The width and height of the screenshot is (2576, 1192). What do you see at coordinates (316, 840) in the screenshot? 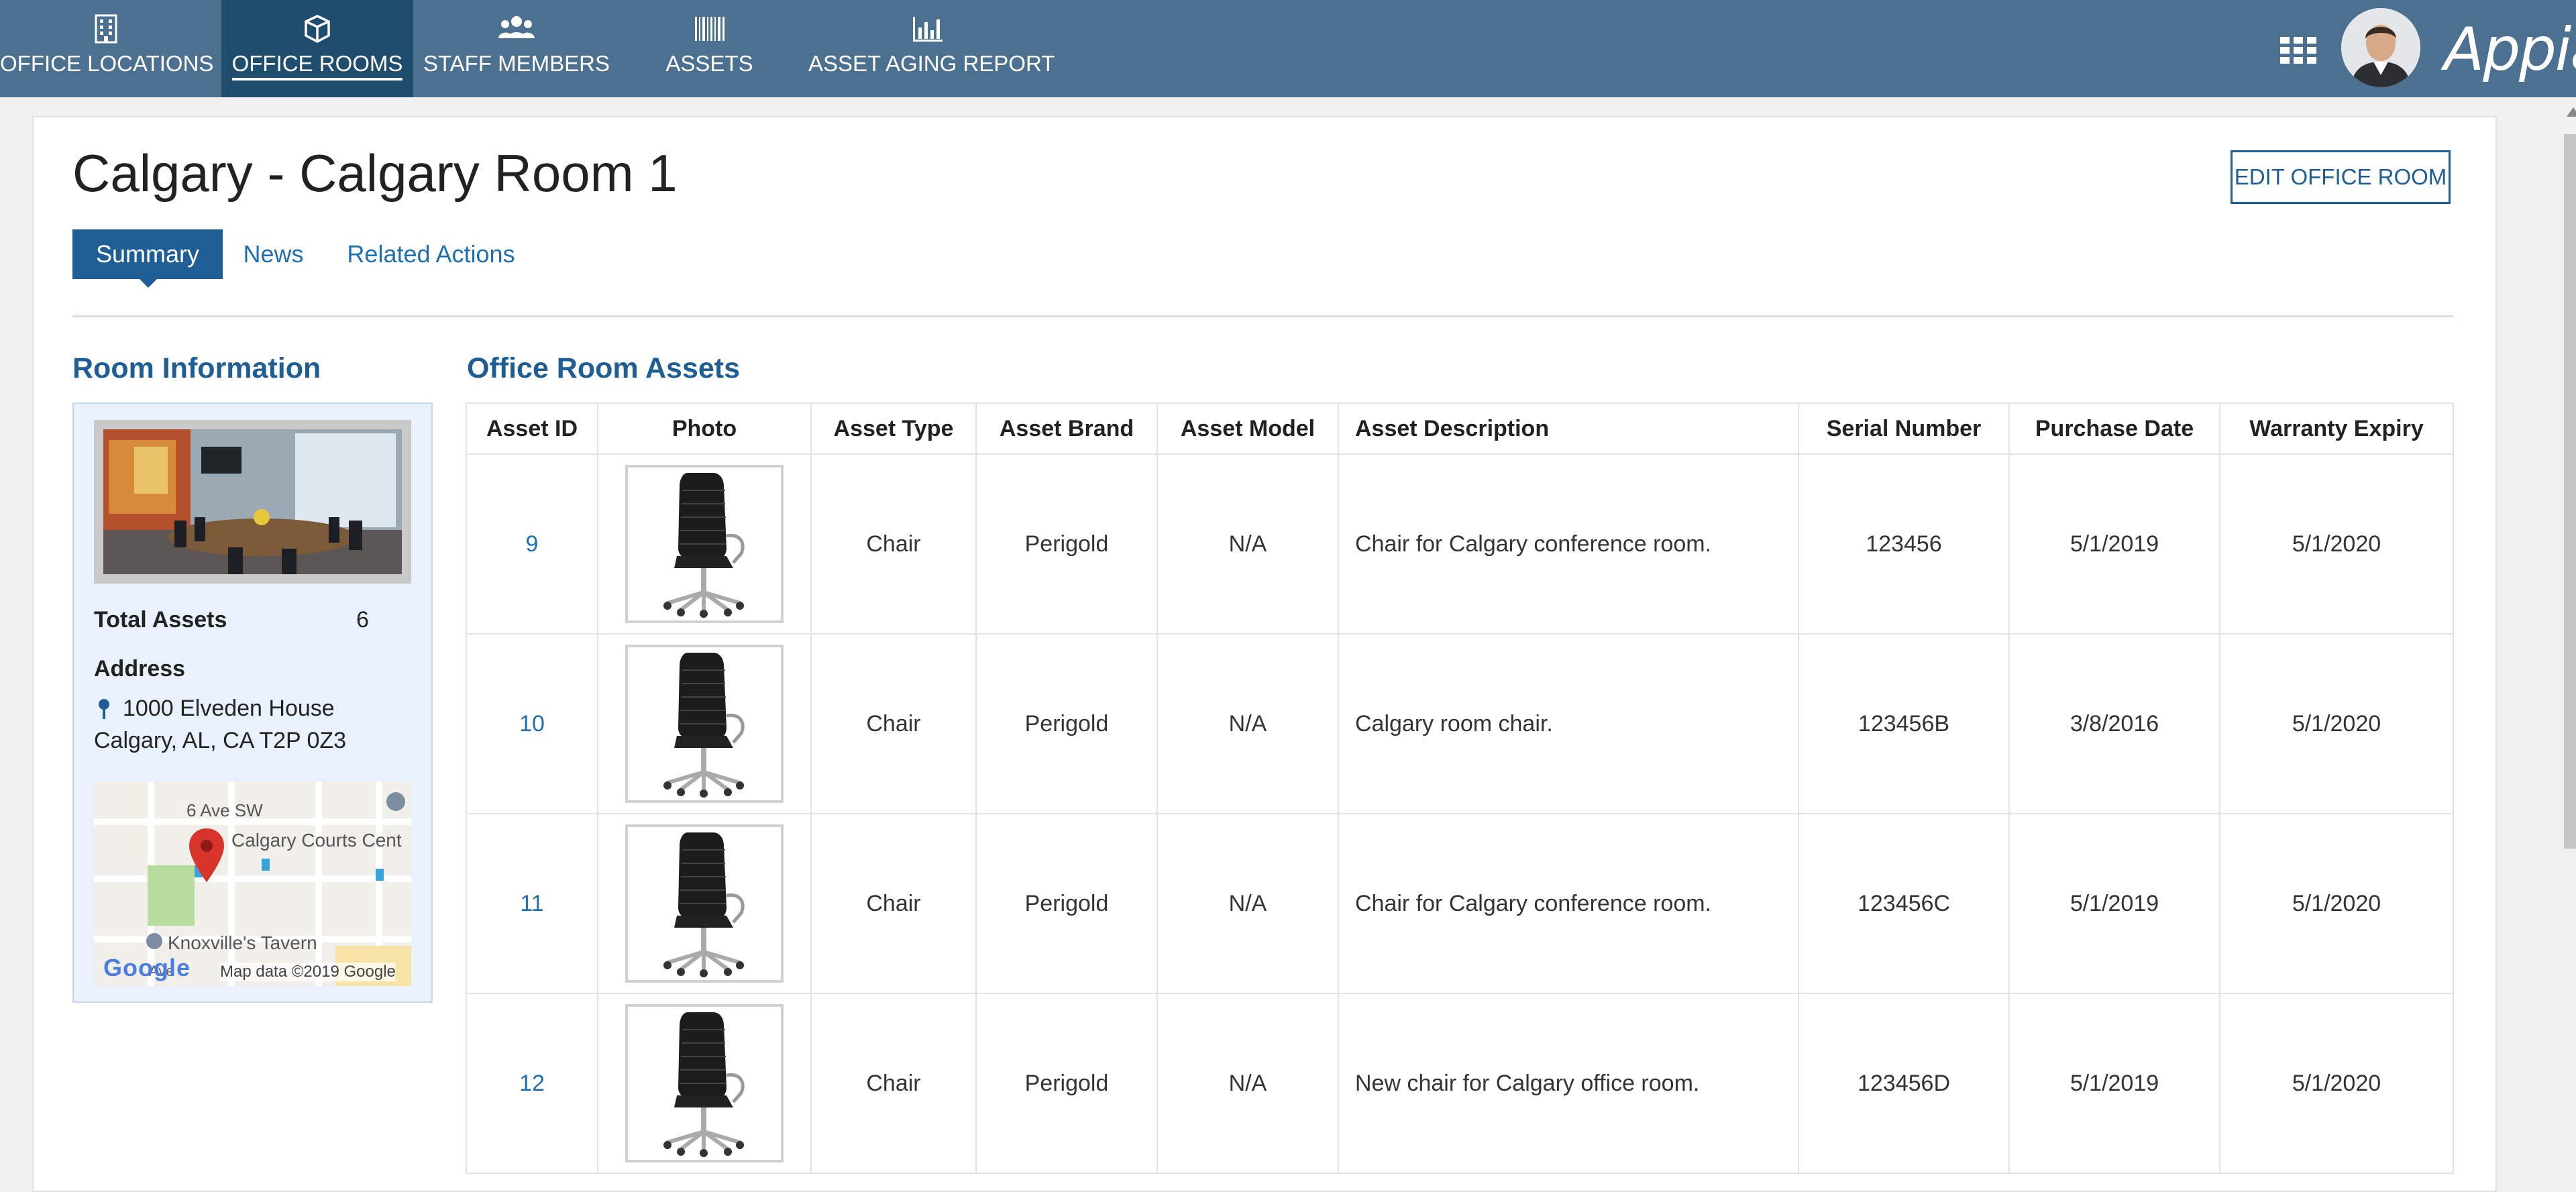
I see `map-place-label: Calgary Courts Cent` at bounding box center [316, 840].